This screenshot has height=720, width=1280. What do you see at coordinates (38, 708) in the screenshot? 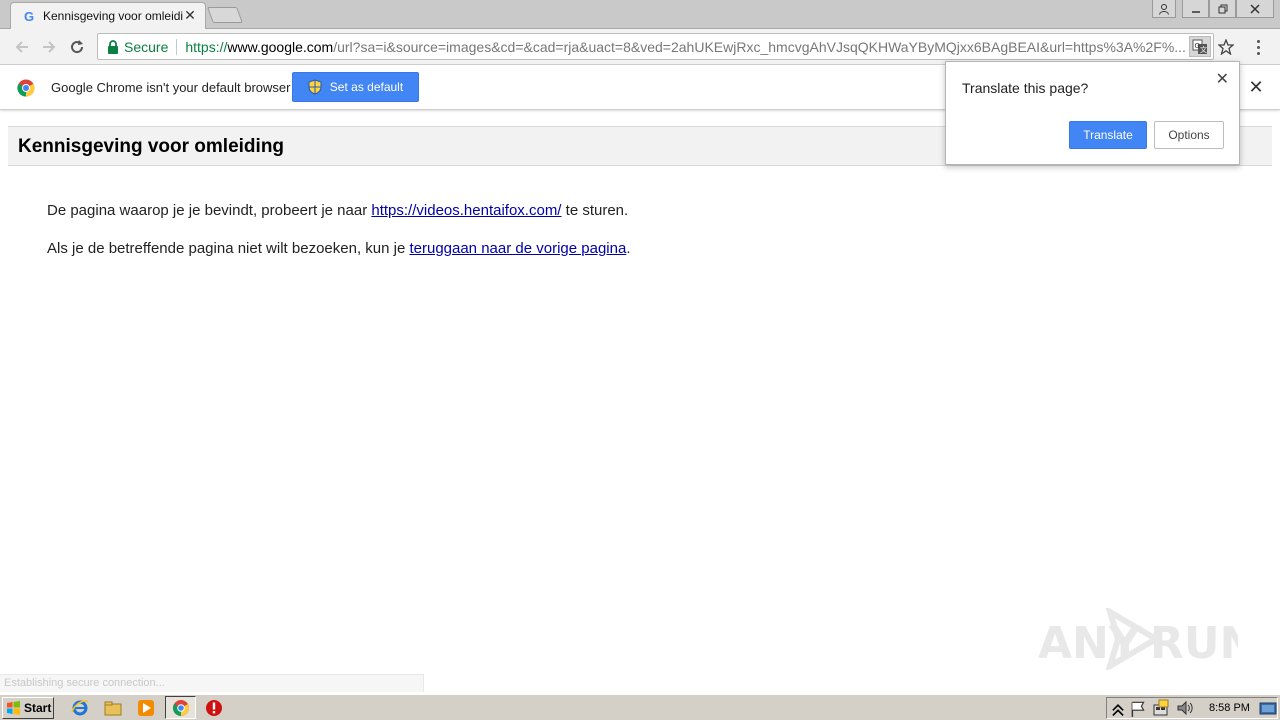
I see `start-label: Start` at bounding box center [38, 708].